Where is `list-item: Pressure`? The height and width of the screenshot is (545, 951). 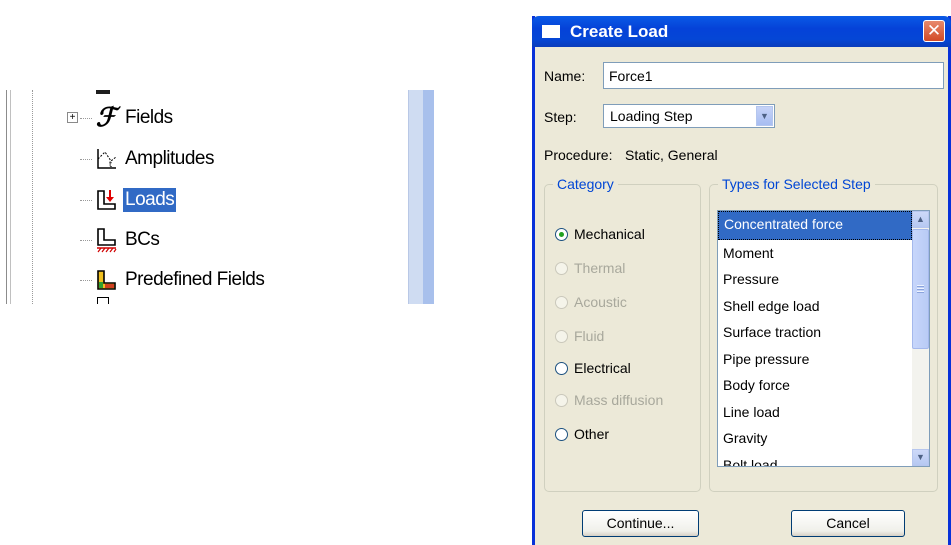
list-item: Pressure is located at coordinates (815, 279).